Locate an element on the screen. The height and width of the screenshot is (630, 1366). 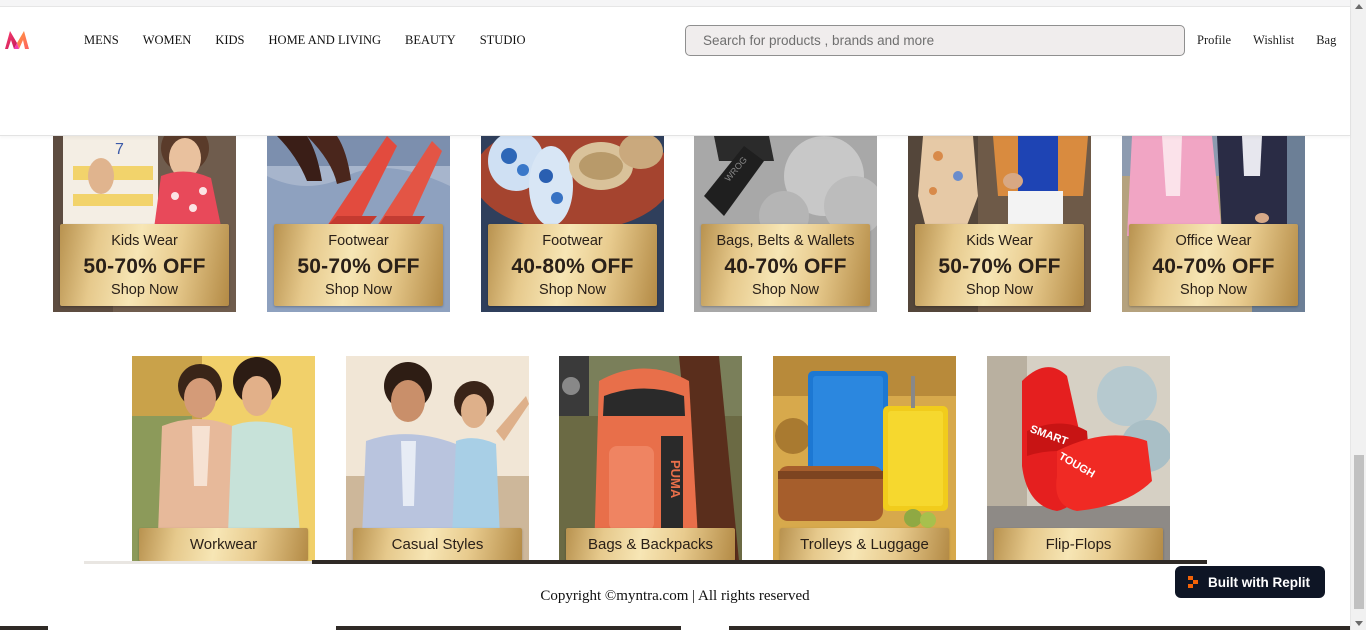
category-label: Casual Styles is located at coordinates (437, 544).